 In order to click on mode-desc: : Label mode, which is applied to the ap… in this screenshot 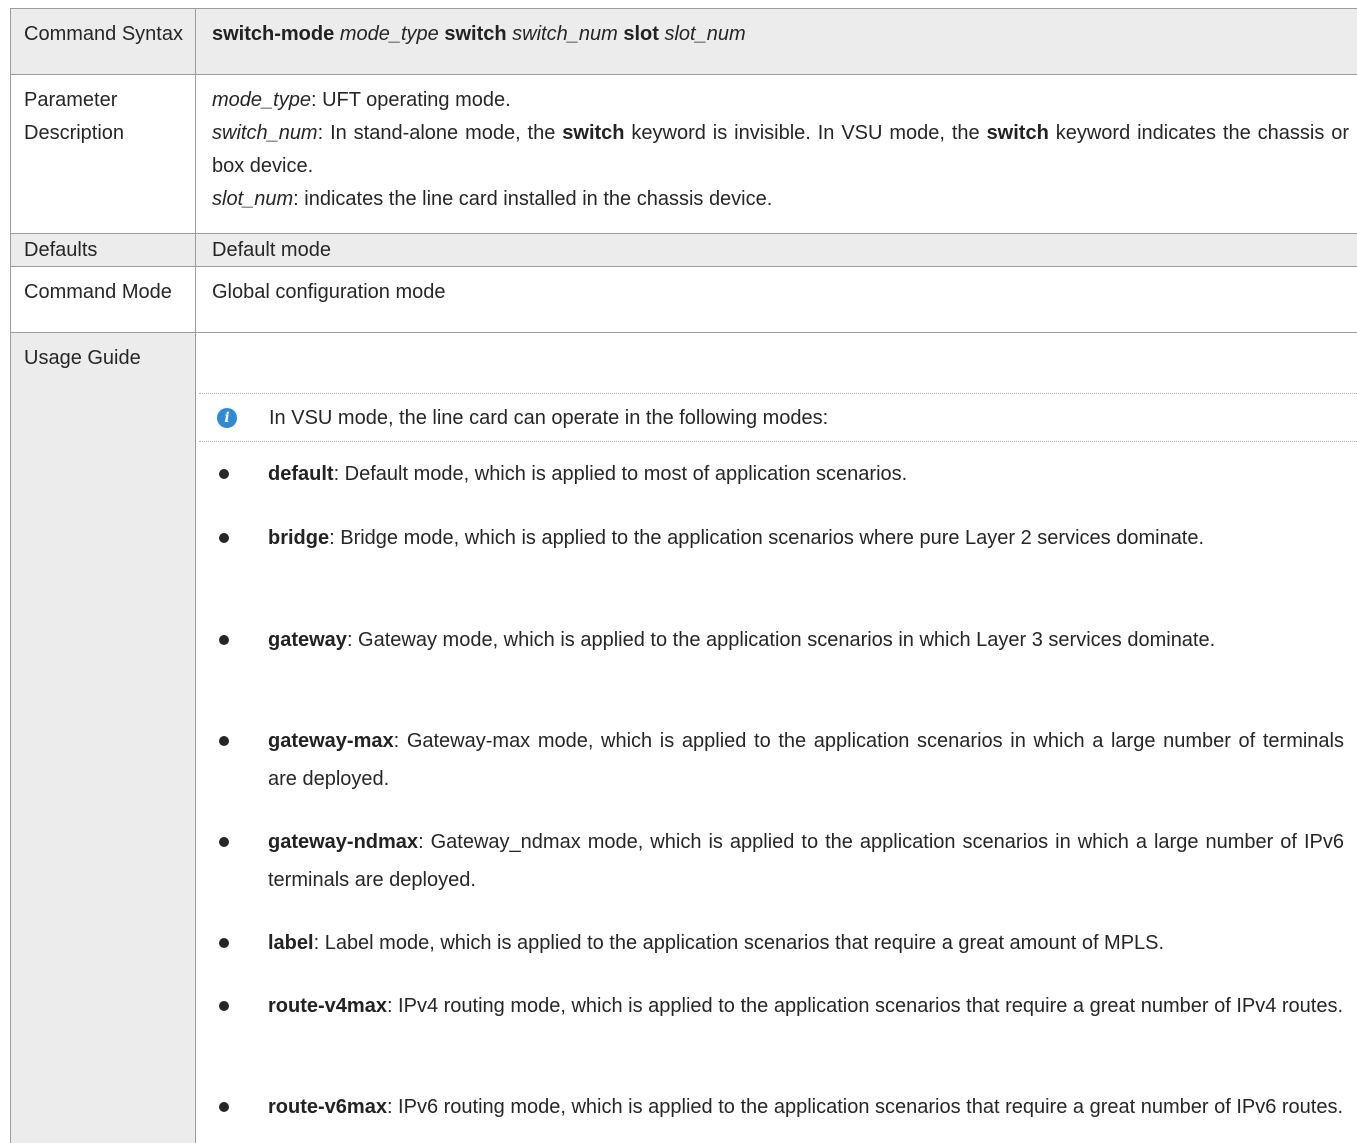, I will do `click(739, 943)`.